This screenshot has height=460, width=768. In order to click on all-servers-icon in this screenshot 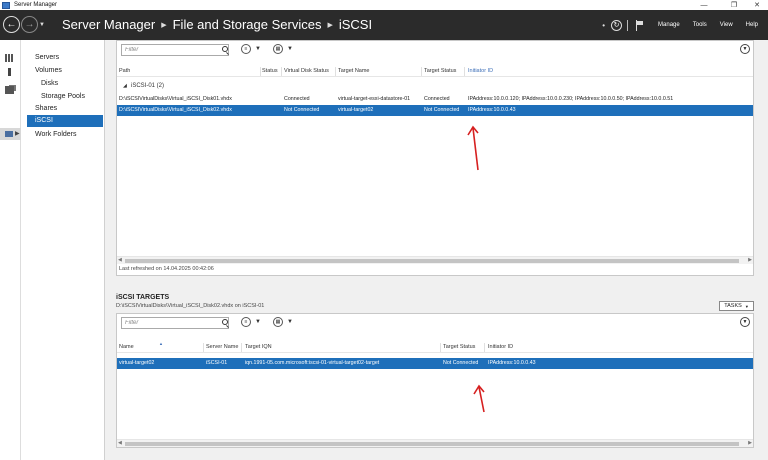, I will do `click(9, 90)`.